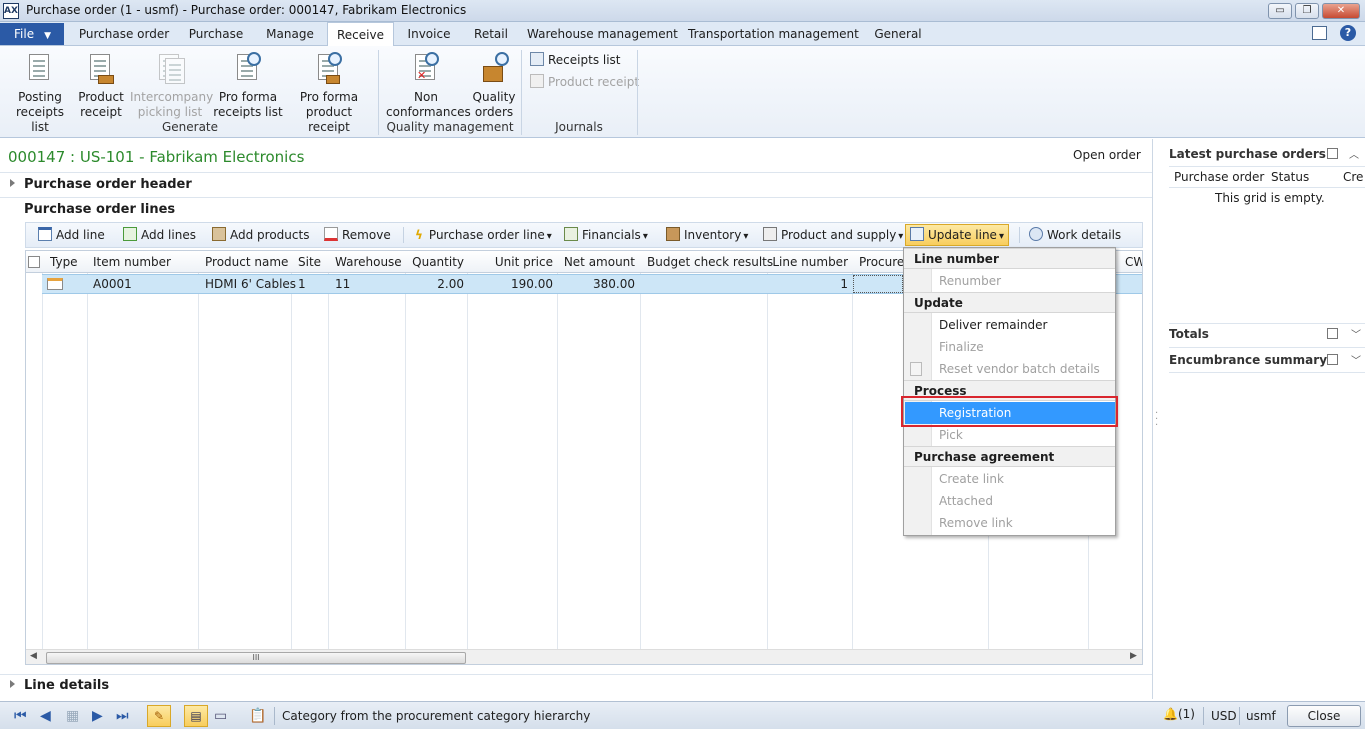  What do you see at coordinates (491, 34) in the screenshot?
I see `tab-retail: Retail` at bounding box center [491, 34].